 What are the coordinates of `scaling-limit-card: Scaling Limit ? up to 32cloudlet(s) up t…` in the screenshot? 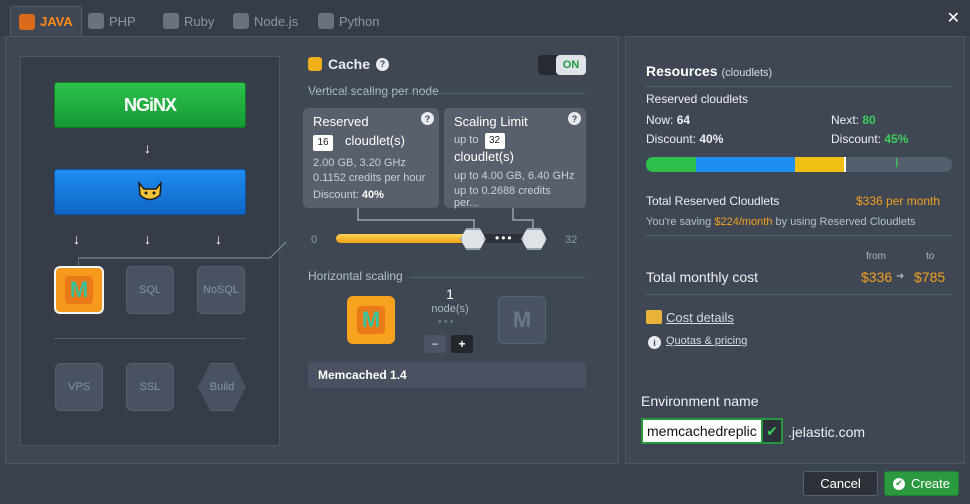 It's located at (515, 158).